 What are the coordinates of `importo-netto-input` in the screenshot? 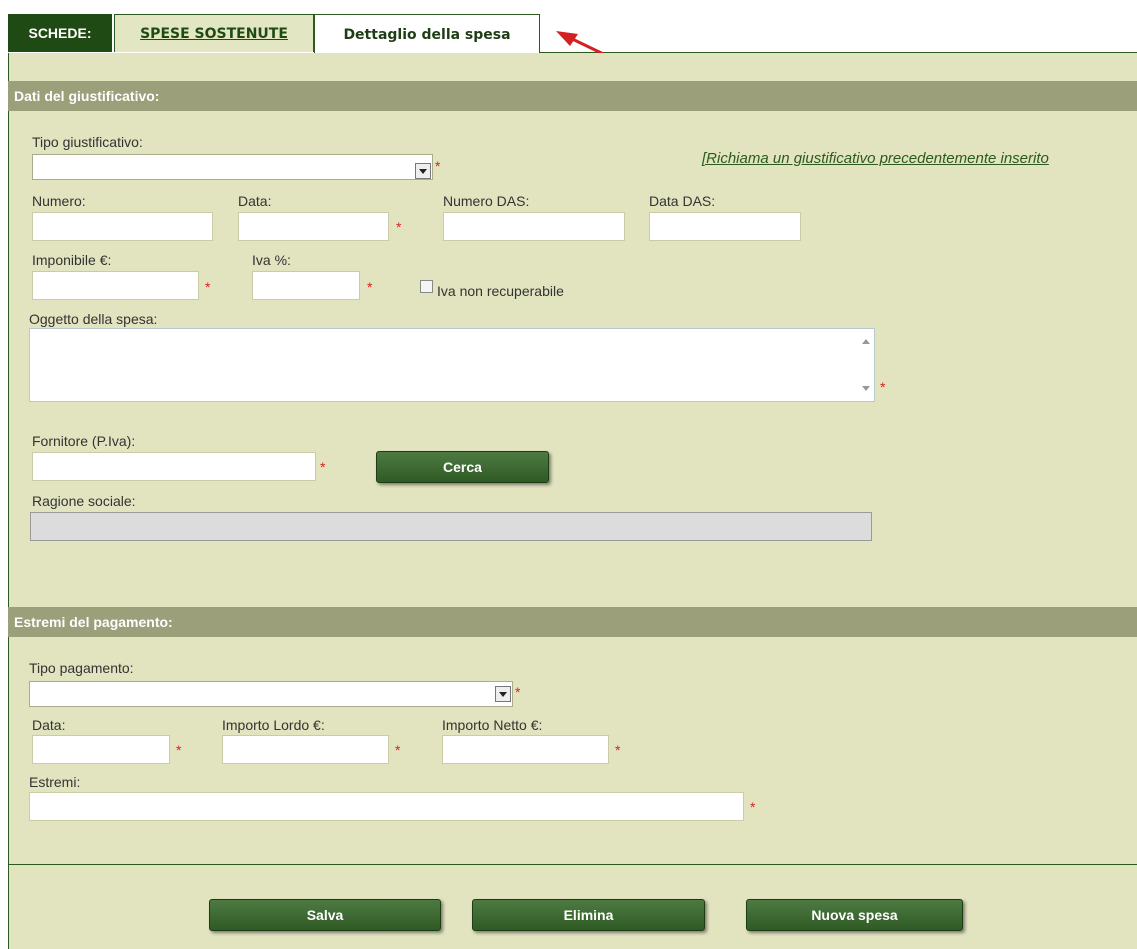 It's located at (525, 749).